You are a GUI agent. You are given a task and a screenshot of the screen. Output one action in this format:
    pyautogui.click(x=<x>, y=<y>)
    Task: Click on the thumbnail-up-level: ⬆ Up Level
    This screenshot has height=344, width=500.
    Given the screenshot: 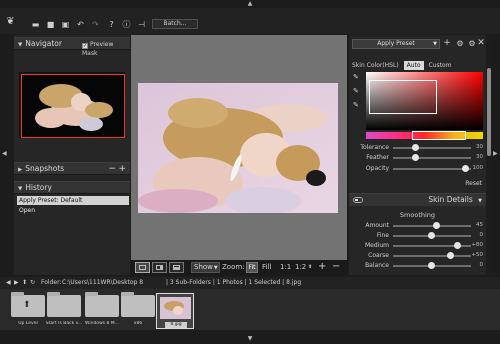 What is the action you would take?
    pyautogui.click(x=28, y=310)
    